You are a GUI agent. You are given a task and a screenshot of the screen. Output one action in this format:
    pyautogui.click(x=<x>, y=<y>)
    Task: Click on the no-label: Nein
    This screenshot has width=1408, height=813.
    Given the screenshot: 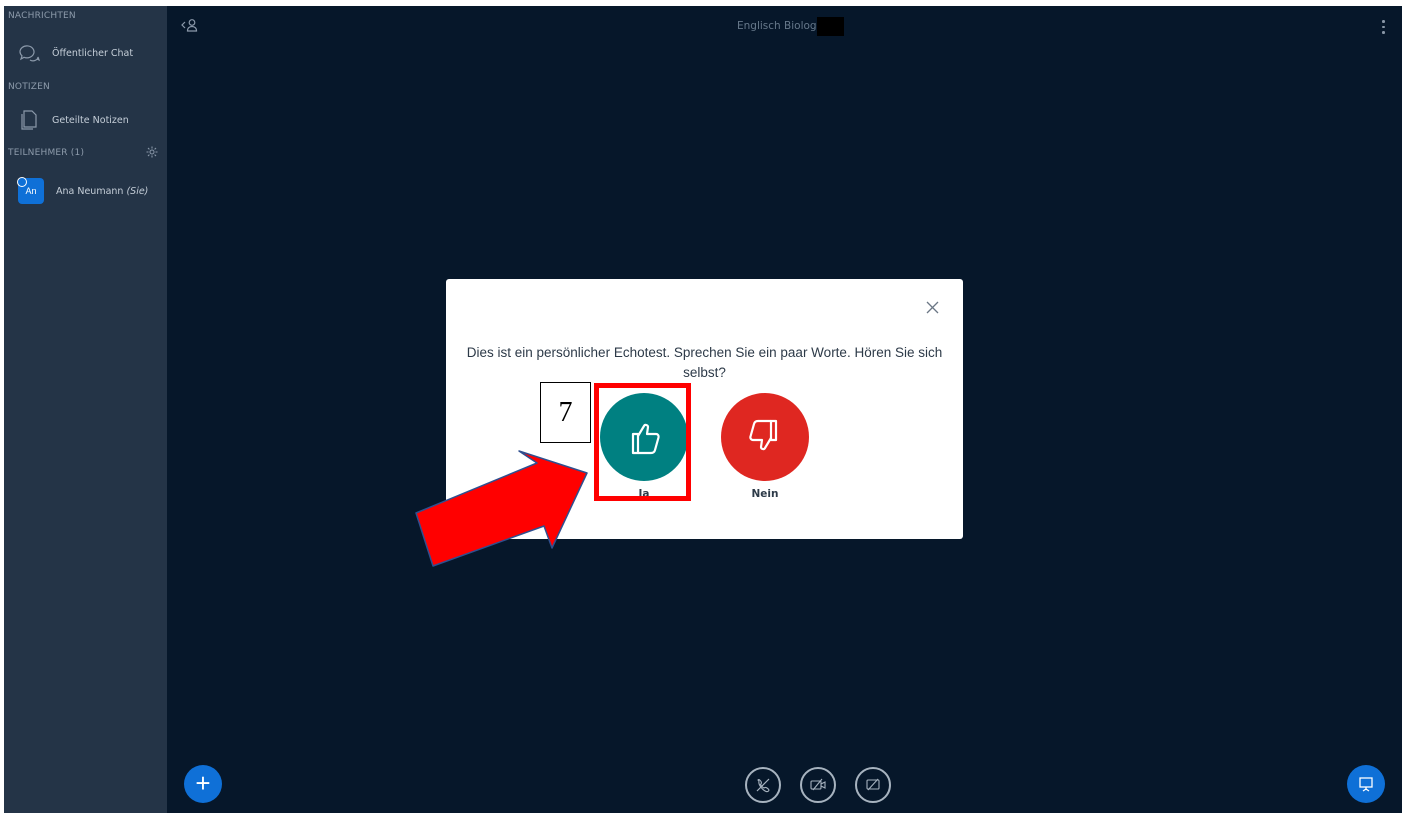 What is the action you would take?
    pyautogui.click(x=765, y=494)
    